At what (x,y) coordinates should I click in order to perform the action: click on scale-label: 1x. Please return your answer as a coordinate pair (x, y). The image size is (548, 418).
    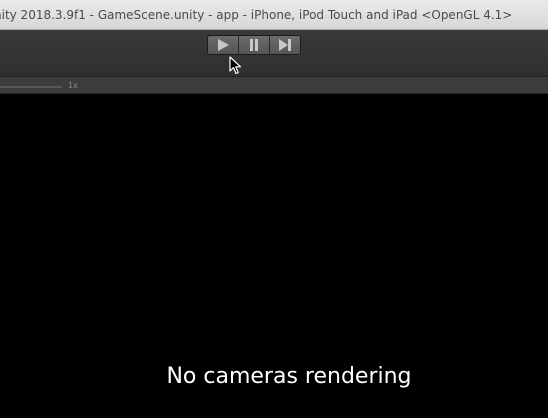
    Looking at the image, I should click on (73, 85).